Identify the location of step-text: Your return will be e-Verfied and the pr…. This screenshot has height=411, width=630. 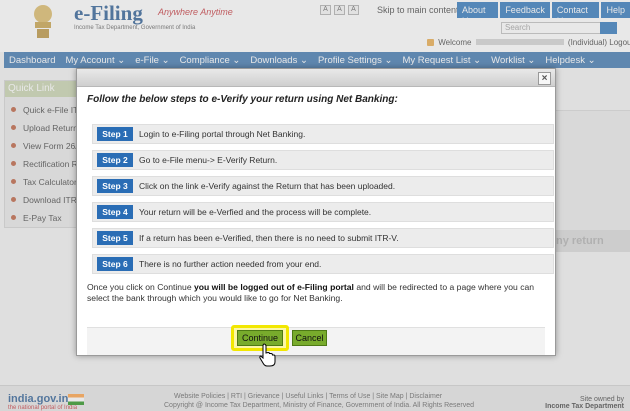
(255, 212).